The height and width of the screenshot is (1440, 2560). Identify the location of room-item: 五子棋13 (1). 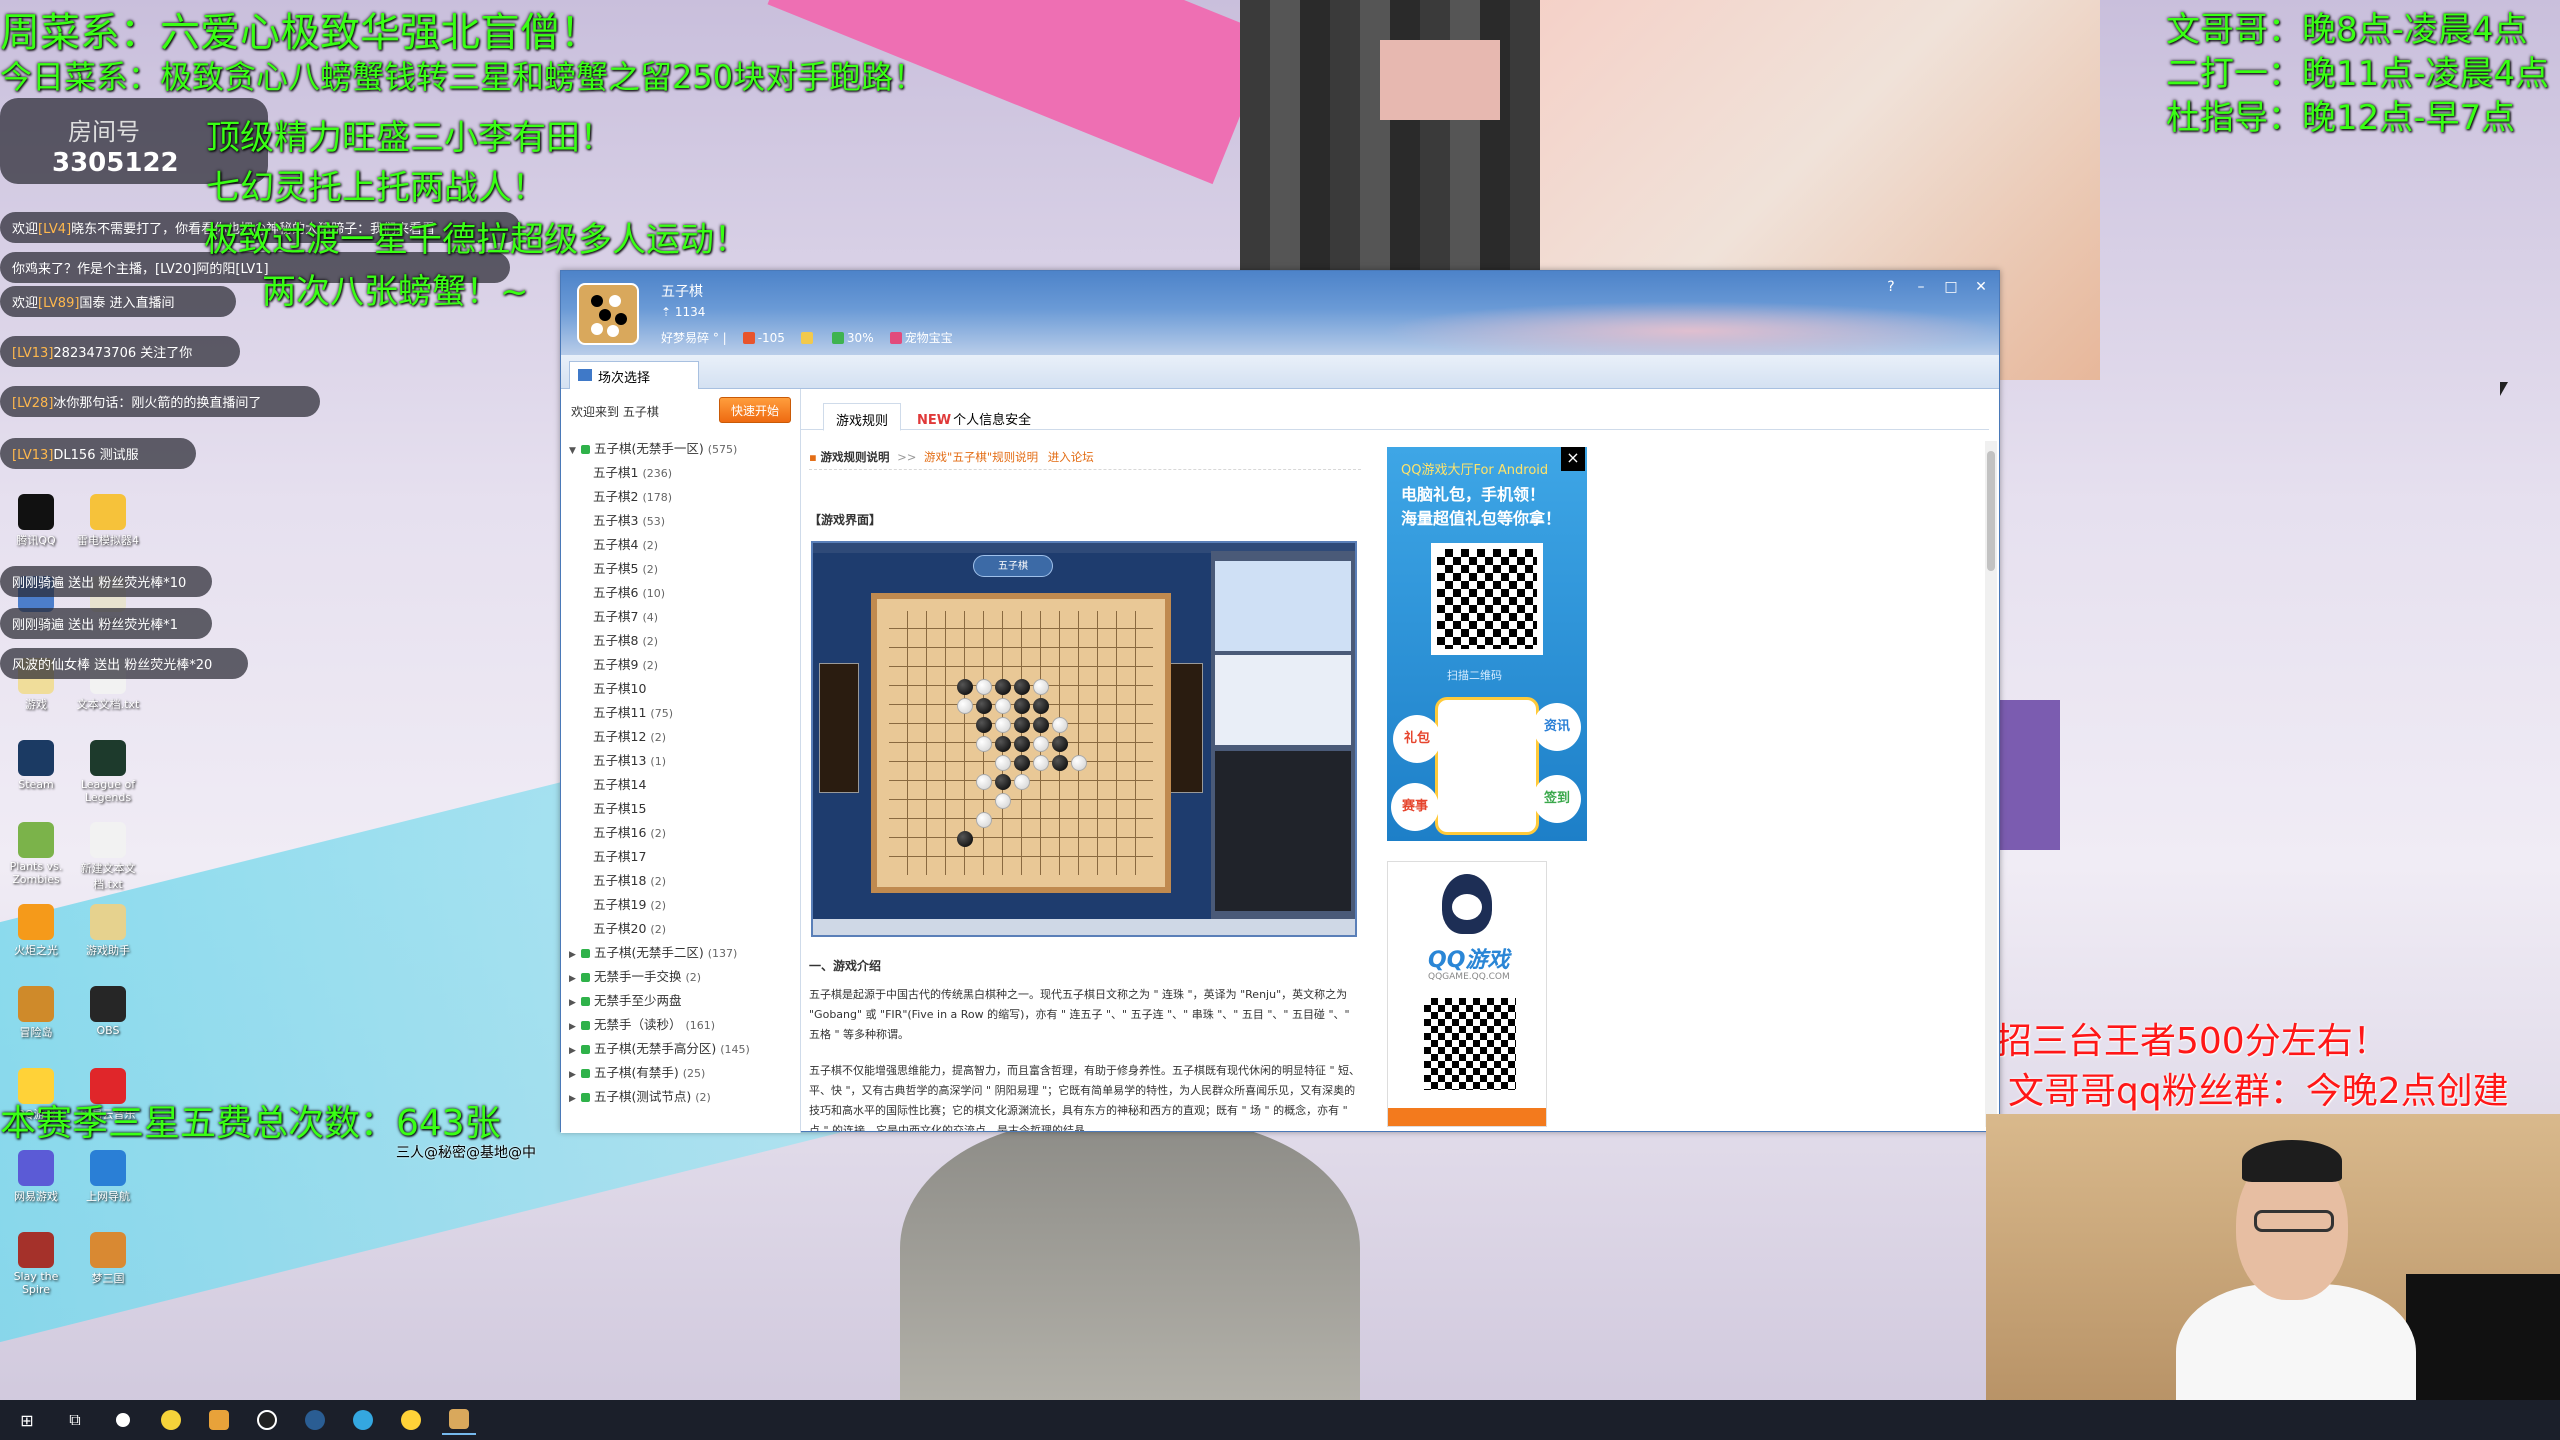
(683, 761).